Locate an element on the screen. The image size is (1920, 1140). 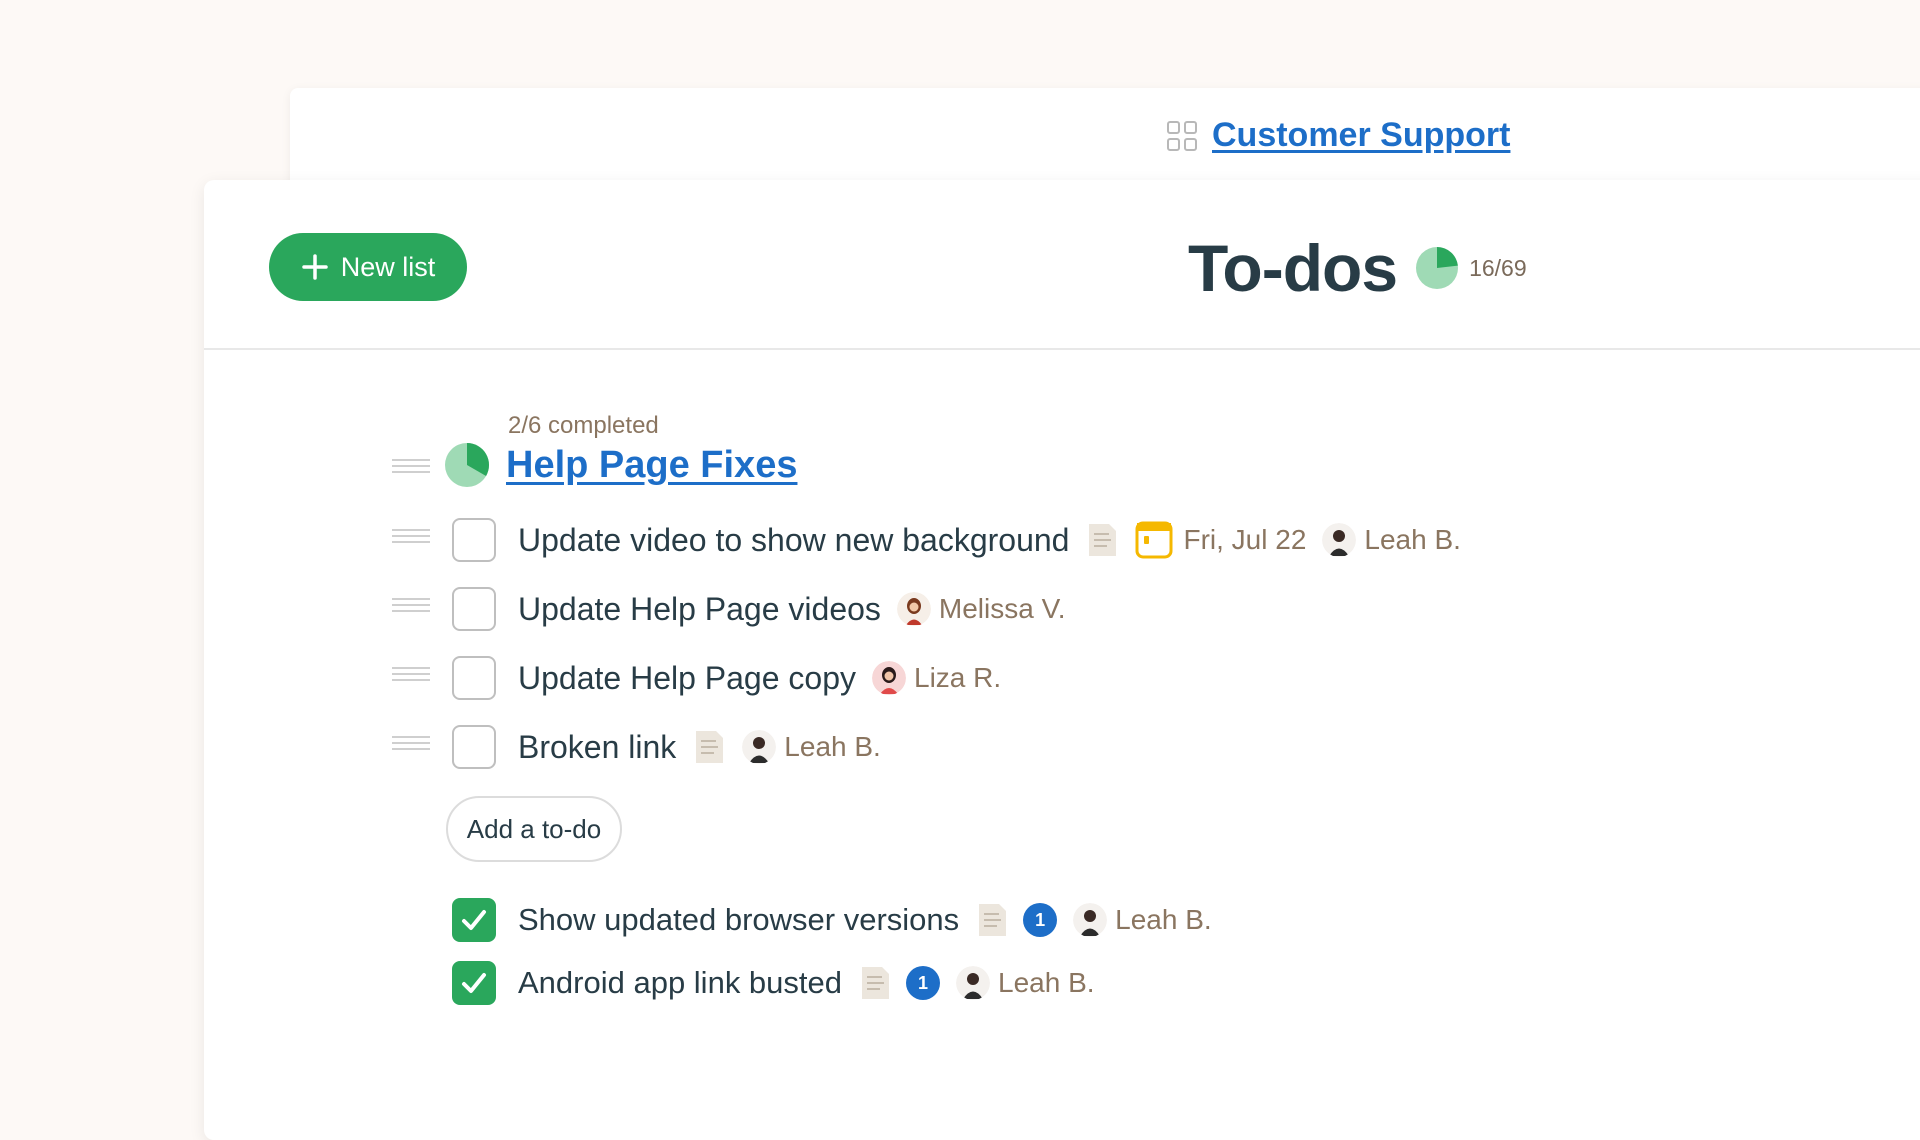
calendar-icon is located at coordinates (1154, 540).